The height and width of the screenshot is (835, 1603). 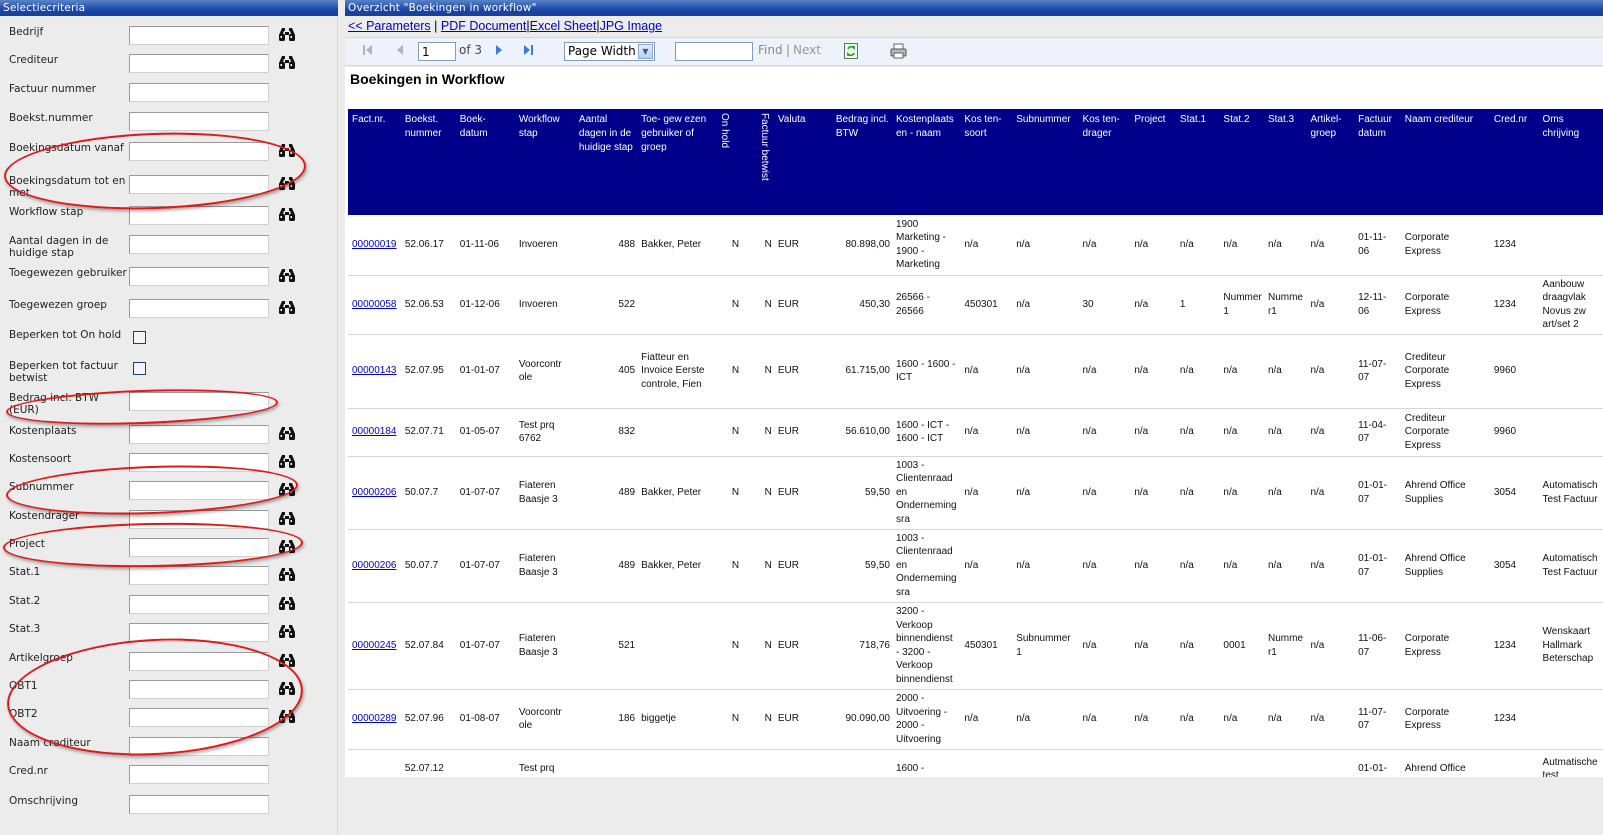 What do you see at coordinates (374, 431) in the screenshot?
I see `invoice-link: 00000184` at bounding box center [374, 431].